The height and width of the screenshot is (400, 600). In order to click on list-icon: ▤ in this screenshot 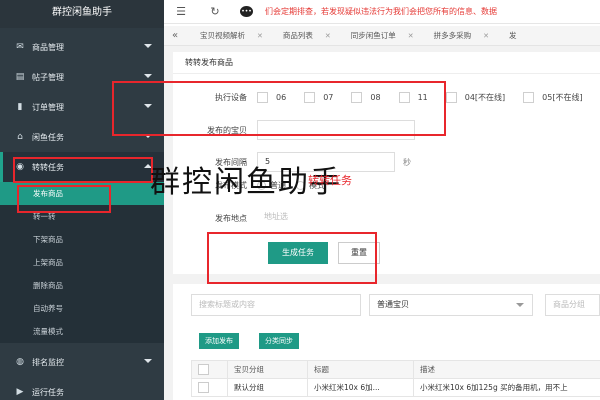, I will do `click(20, 77)`.